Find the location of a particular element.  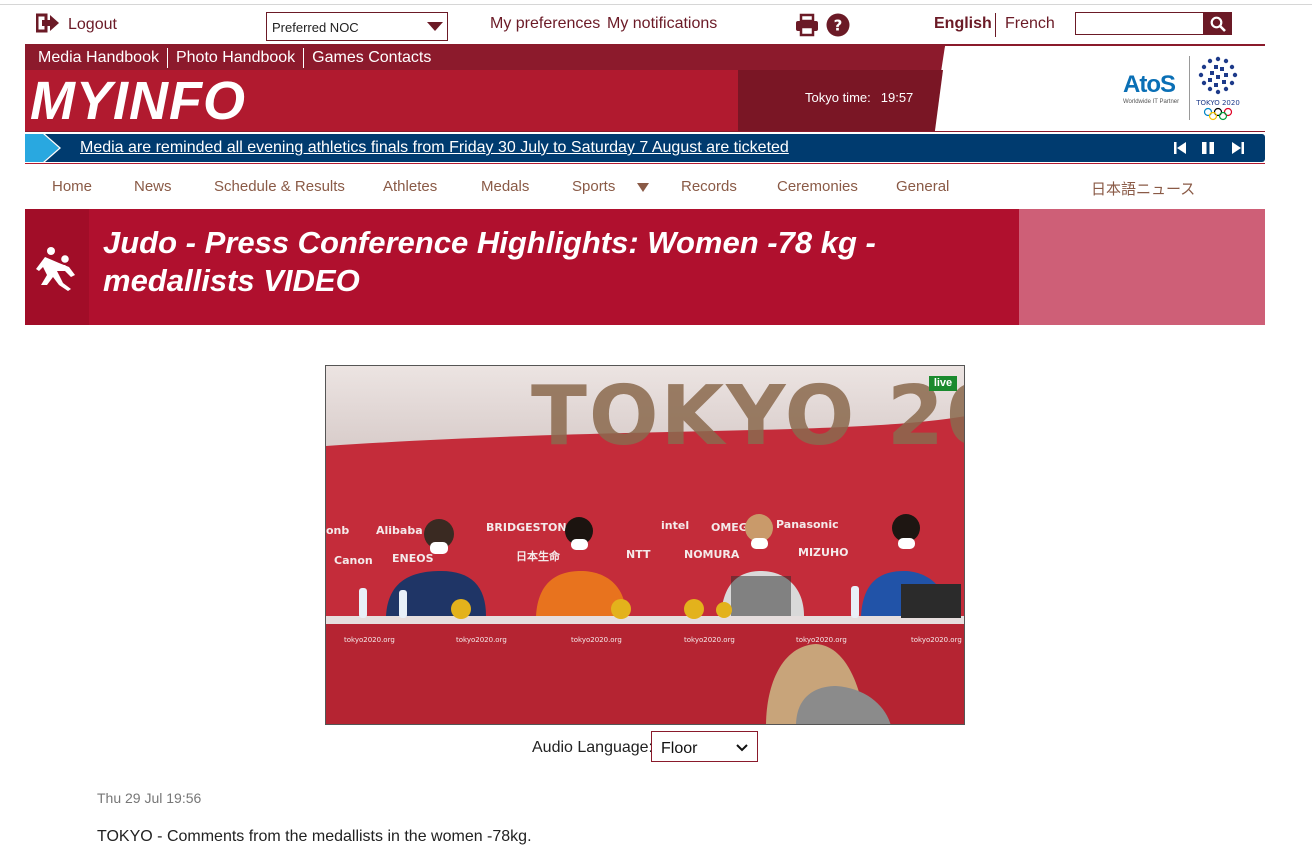

video-url-text-3: tokyo2020.org is located at coordinates (596, 640).